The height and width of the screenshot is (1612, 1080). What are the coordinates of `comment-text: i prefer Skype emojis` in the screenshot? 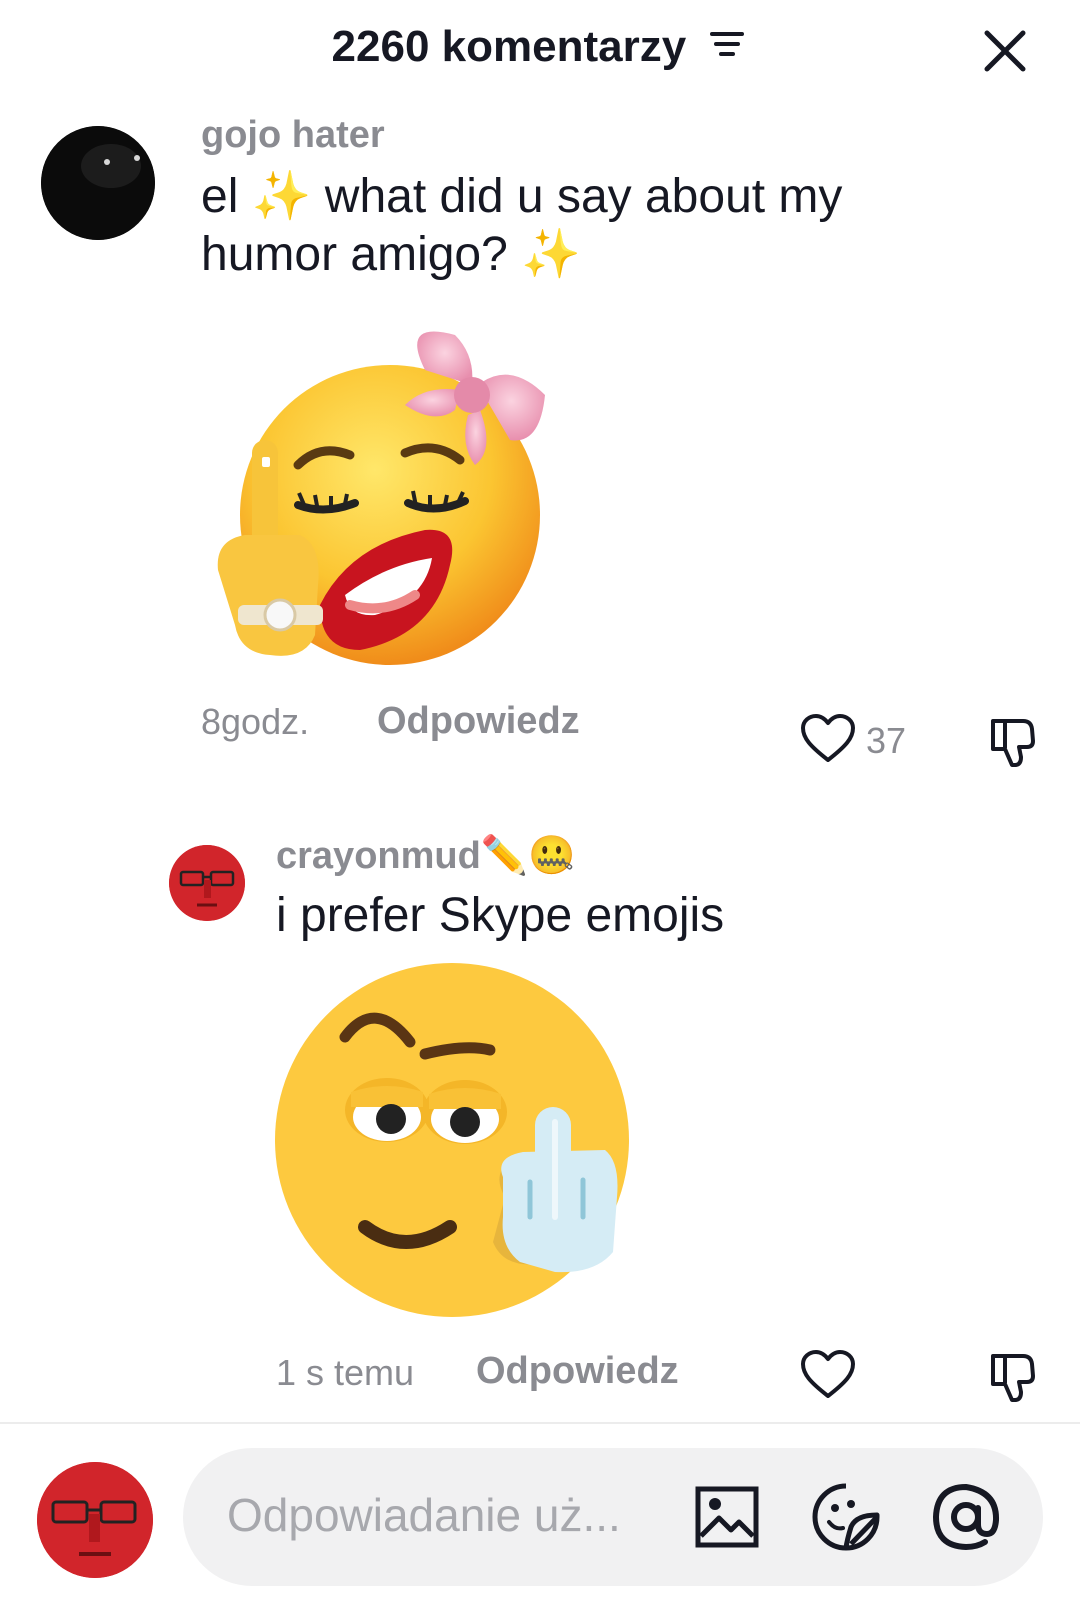 It's located at (500, 915).